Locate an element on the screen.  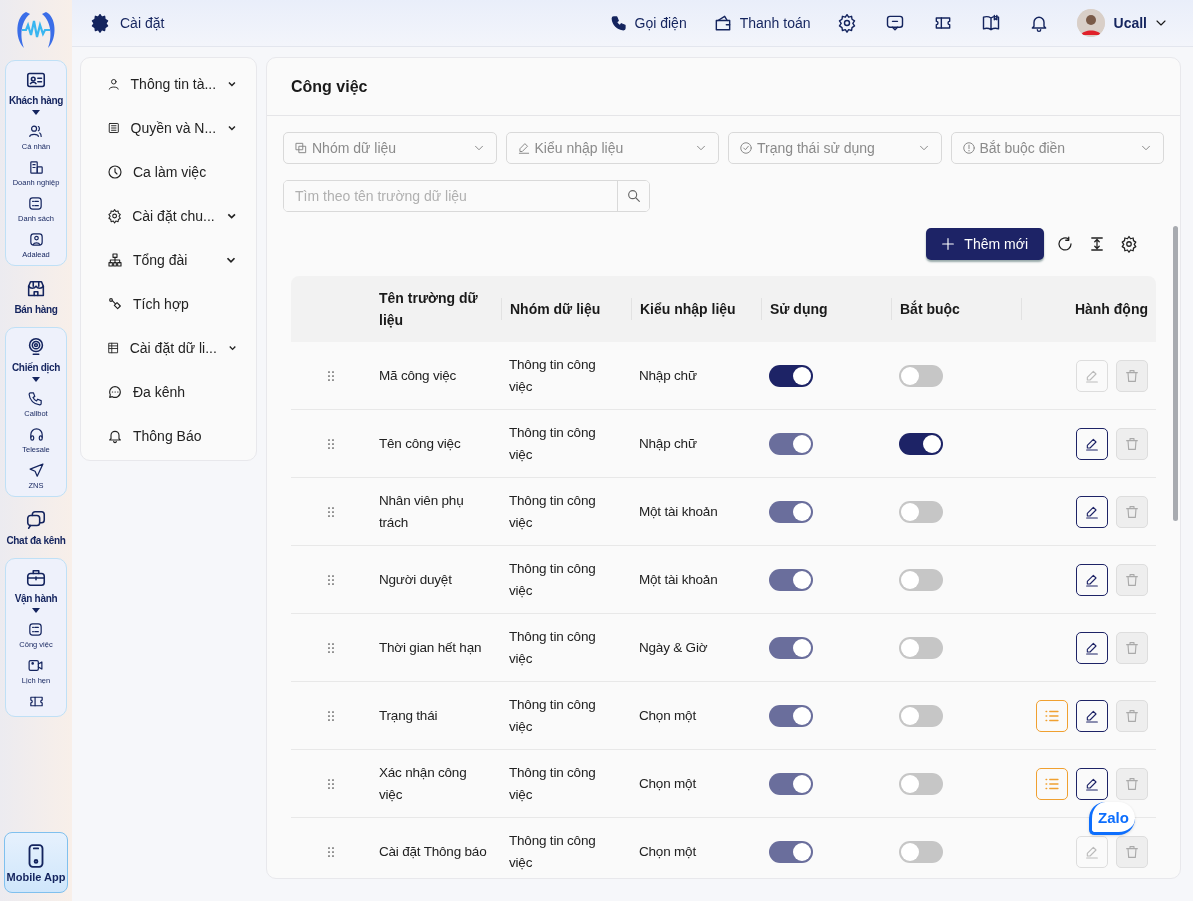
menu-item: Thông Báo is located at coordinates (185, 436).